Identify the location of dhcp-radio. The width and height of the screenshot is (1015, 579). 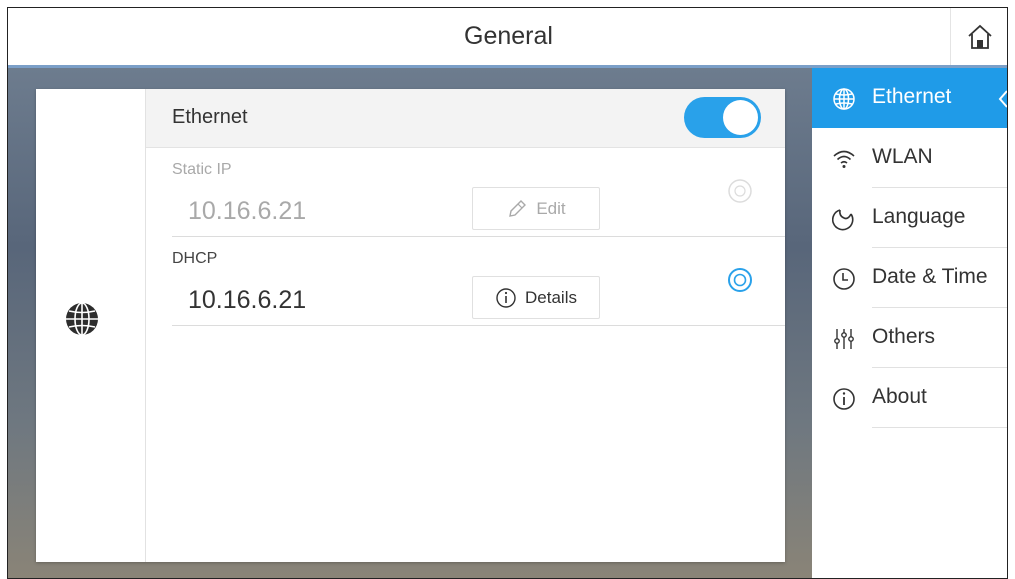
(740, 280).